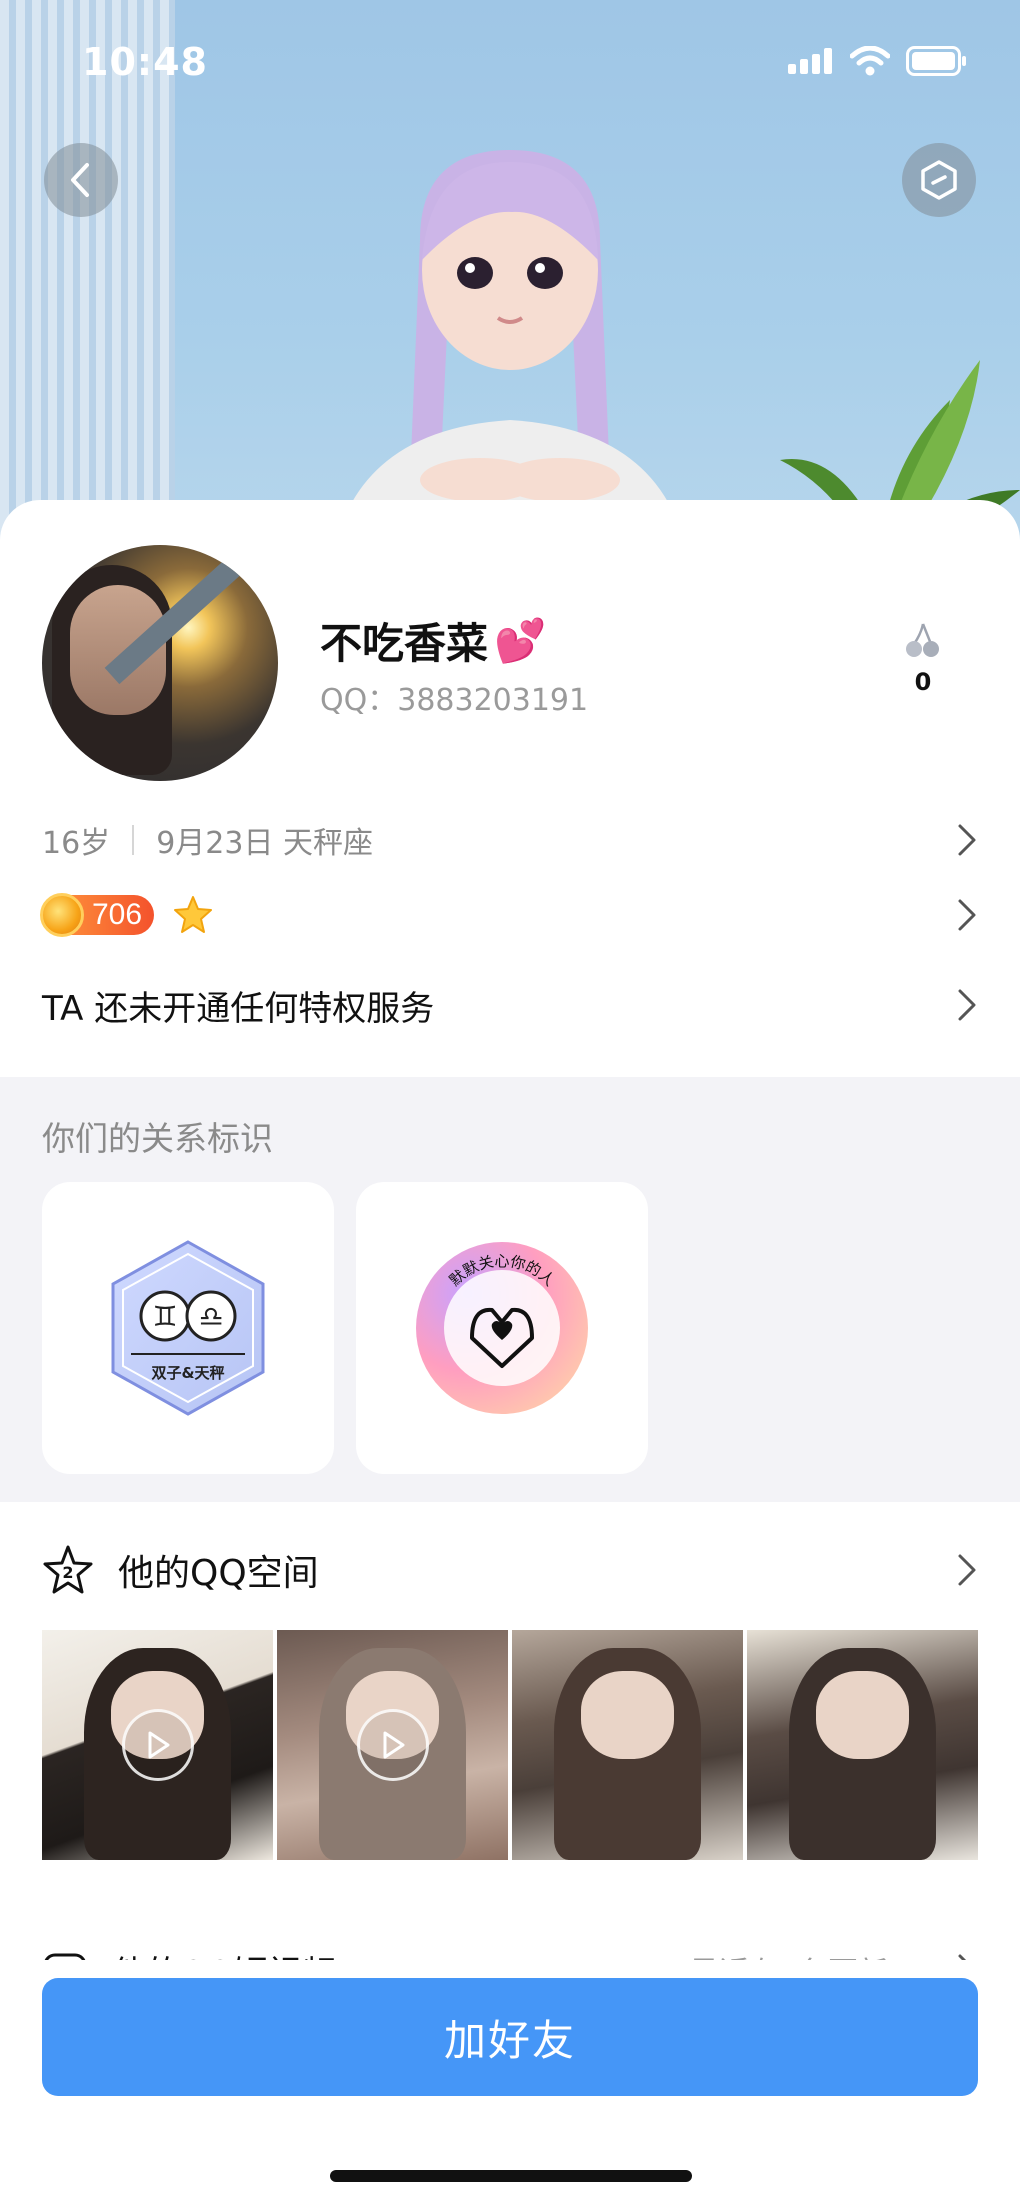  What do you see at coordinates (510, 2037) in the screenshot?
I see `add-friend-button: 加好友` at bounding box center [510, 2037].